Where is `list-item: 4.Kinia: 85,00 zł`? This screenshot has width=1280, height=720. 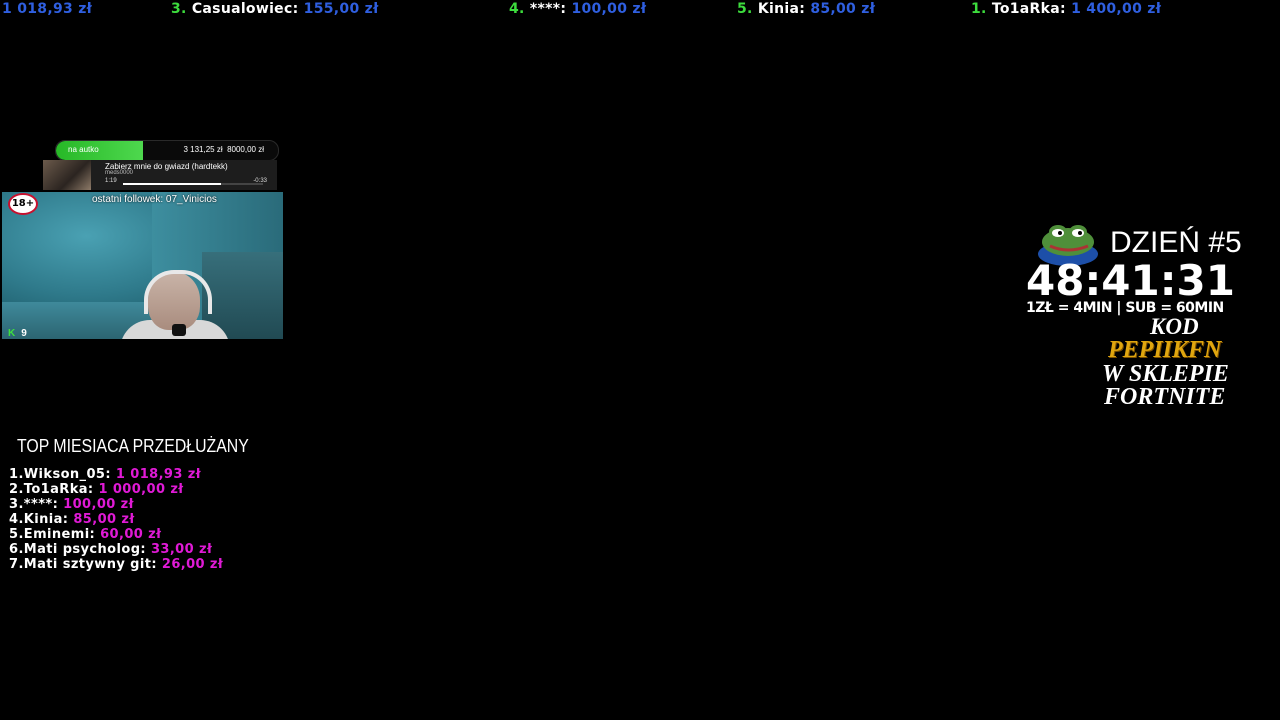
list-item: 4.Kinia: 85,00 zł is located at coordinates (116, 519).